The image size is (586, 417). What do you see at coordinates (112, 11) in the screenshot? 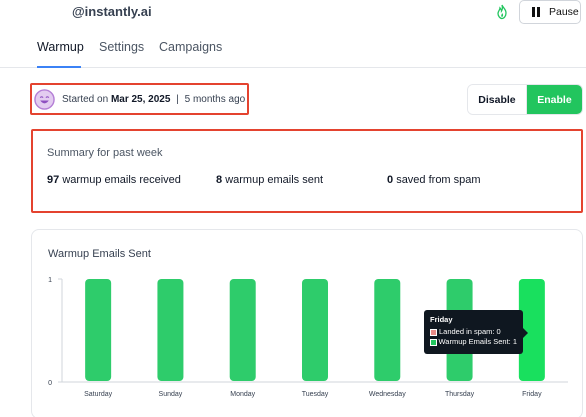
I see `account-name: @instantly.ai` at bounding box center [112, 11].